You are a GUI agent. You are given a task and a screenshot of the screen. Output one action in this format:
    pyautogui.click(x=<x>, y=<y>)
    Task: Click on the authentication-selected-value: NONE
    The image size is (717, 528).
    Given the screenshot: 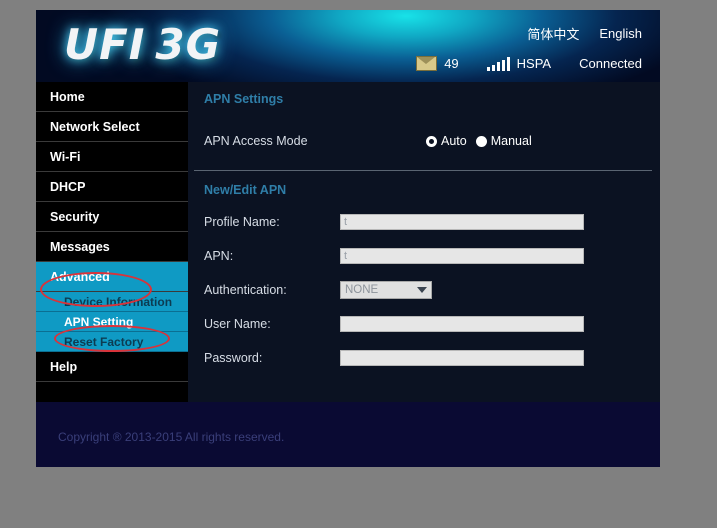 What is the action you would take?
    pyautogui.click(x=362, y=290)
    